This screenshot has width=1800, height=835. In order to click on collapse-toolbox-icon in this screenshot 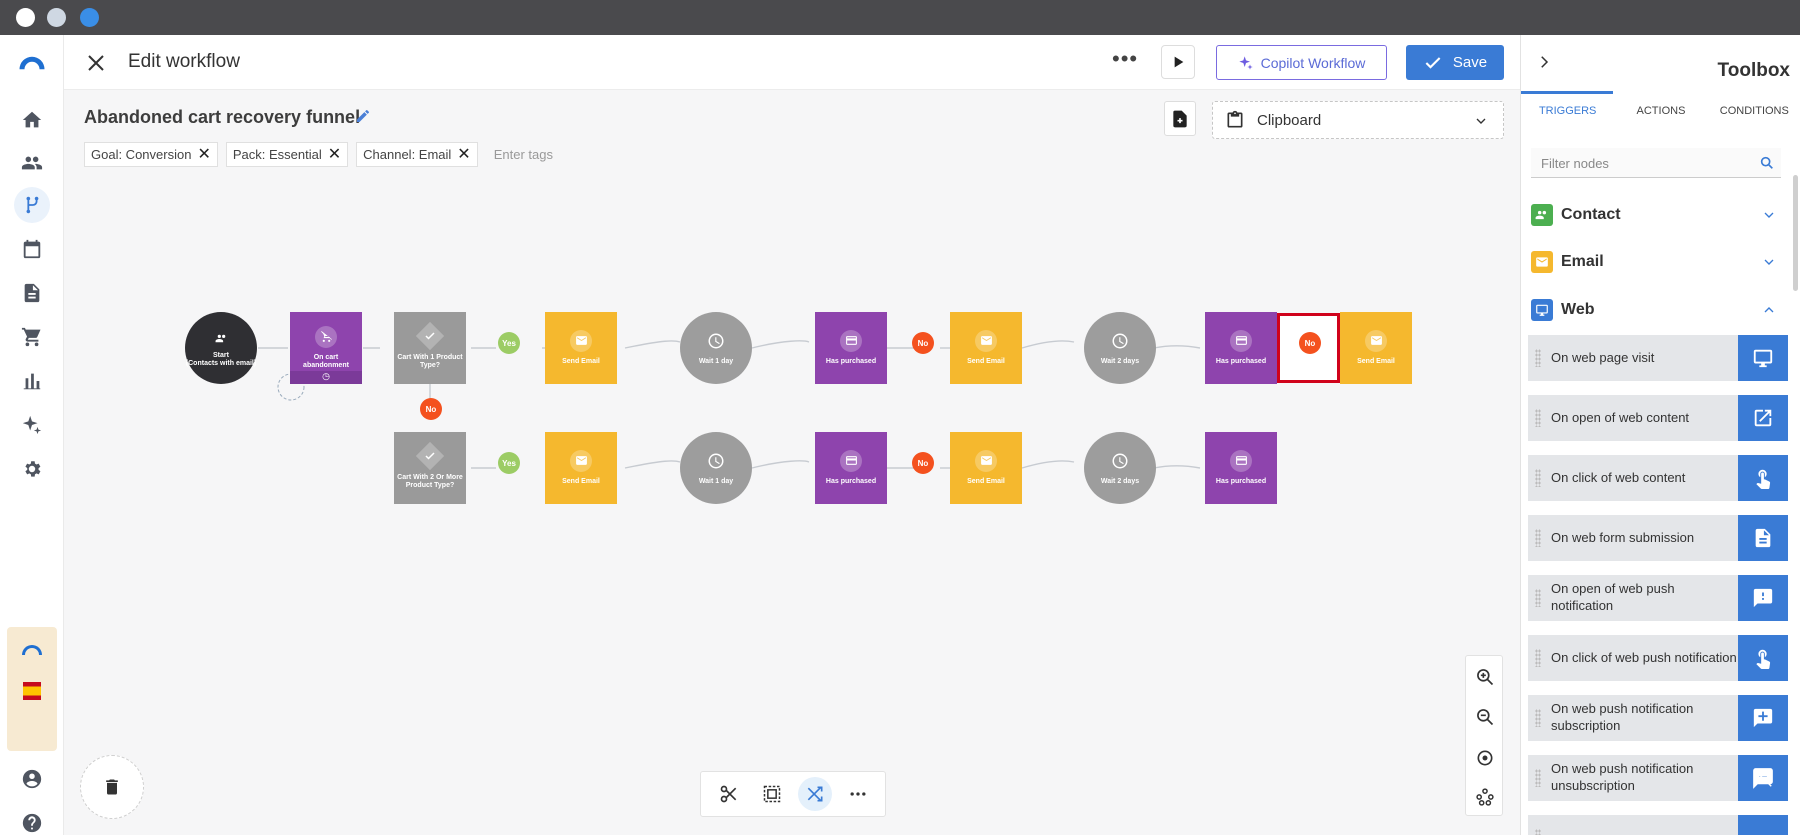, I will do `click(1544, 64)`.